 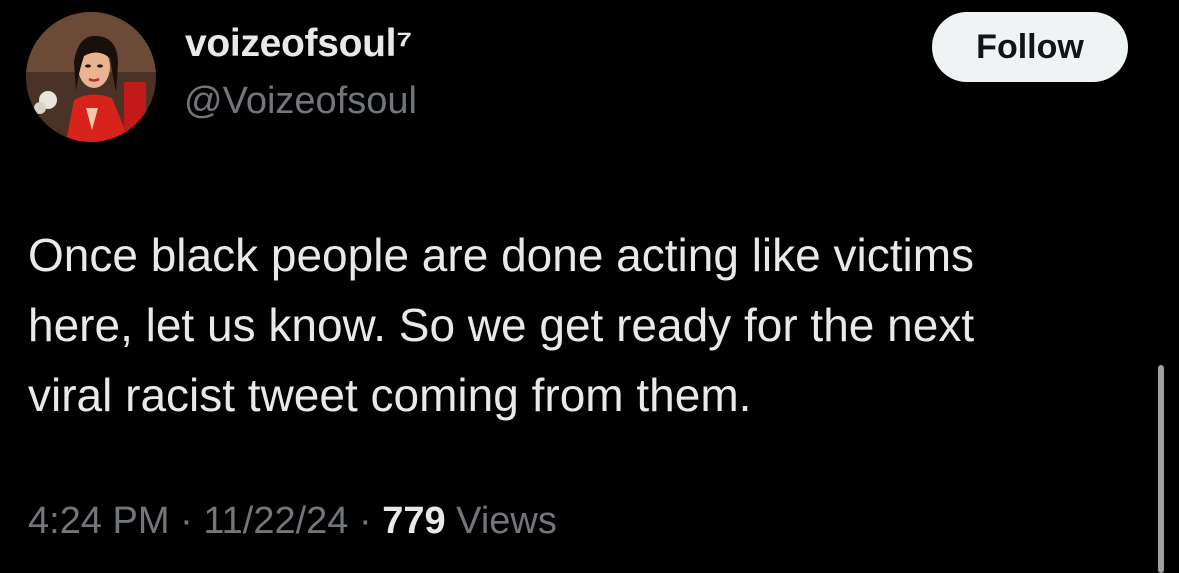 What do you see at coordinates (275, 521) in the screenshot?
I see `tweet-date: 11/22/24` at bounding box center [275, 521].